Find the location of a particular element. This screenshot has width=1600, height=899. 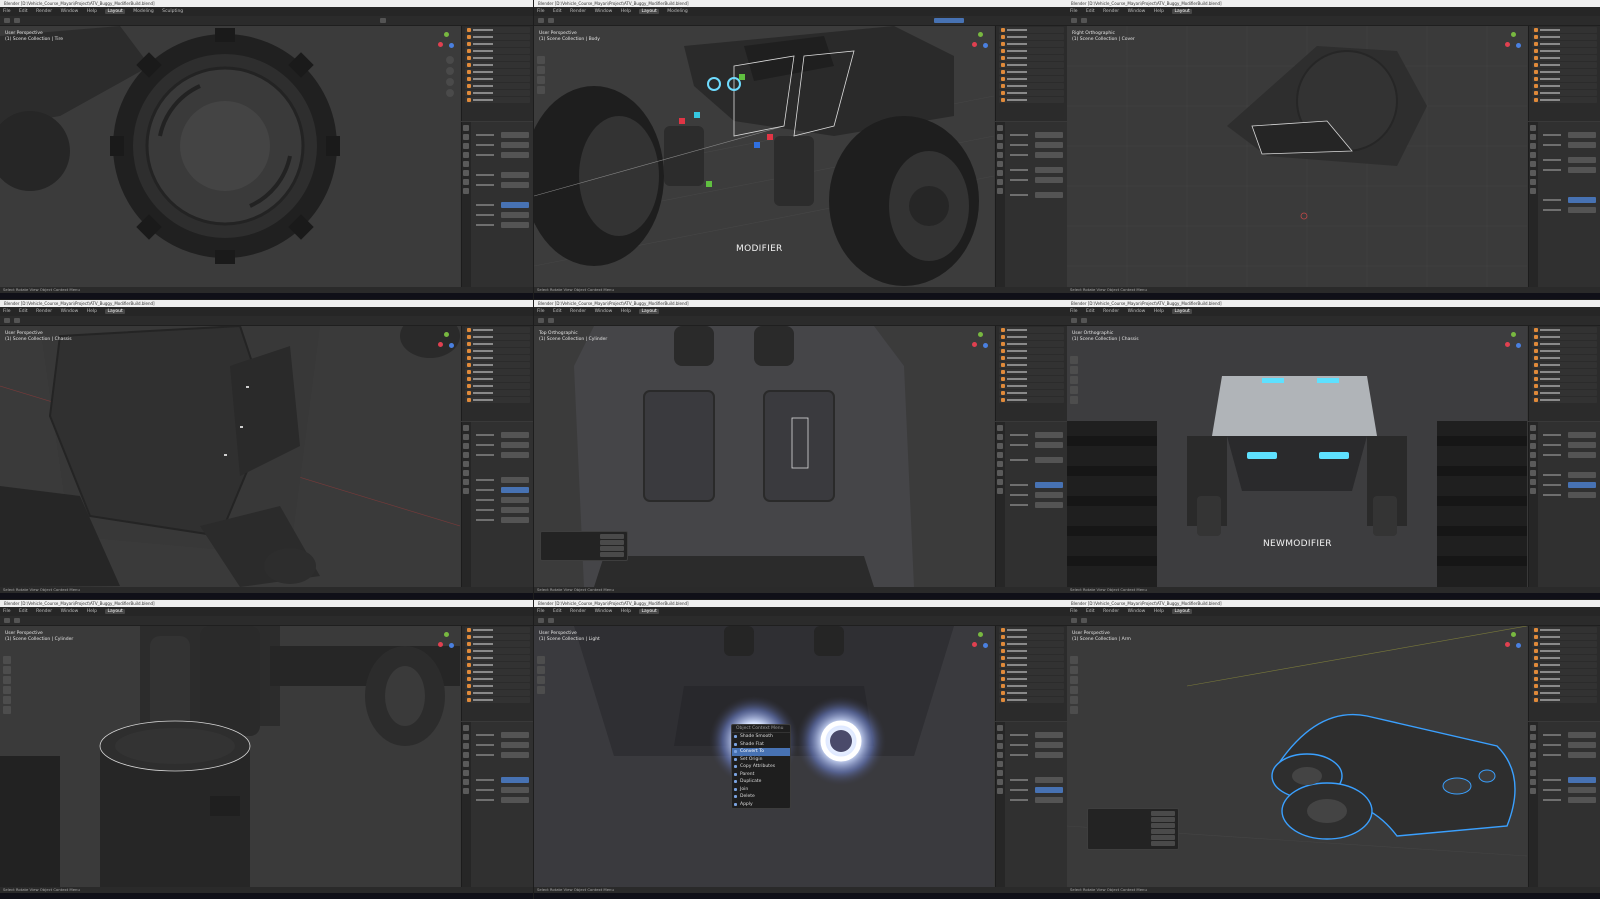

shading-solid-button is located at coordinates (383, 20).